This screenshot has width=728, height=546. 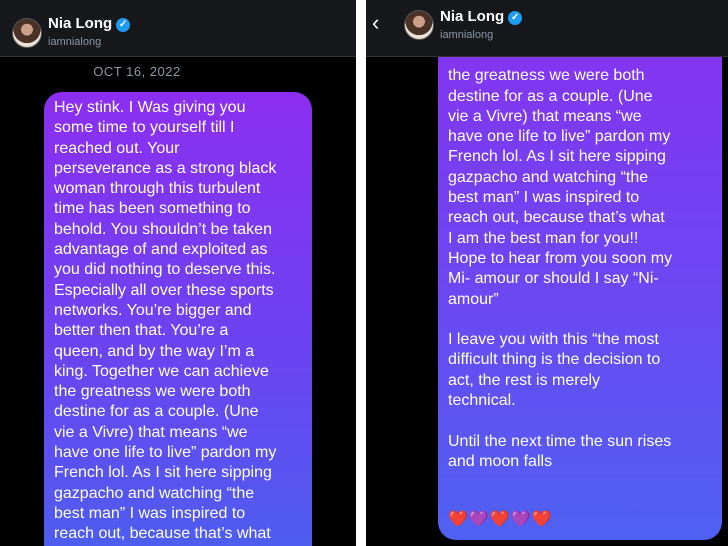 What do you see at coordinates (500, 519) in the screenshot?
I see `emoji-hearts: ❤️💜❤️💜❤️` at bounding box center [500, 519].